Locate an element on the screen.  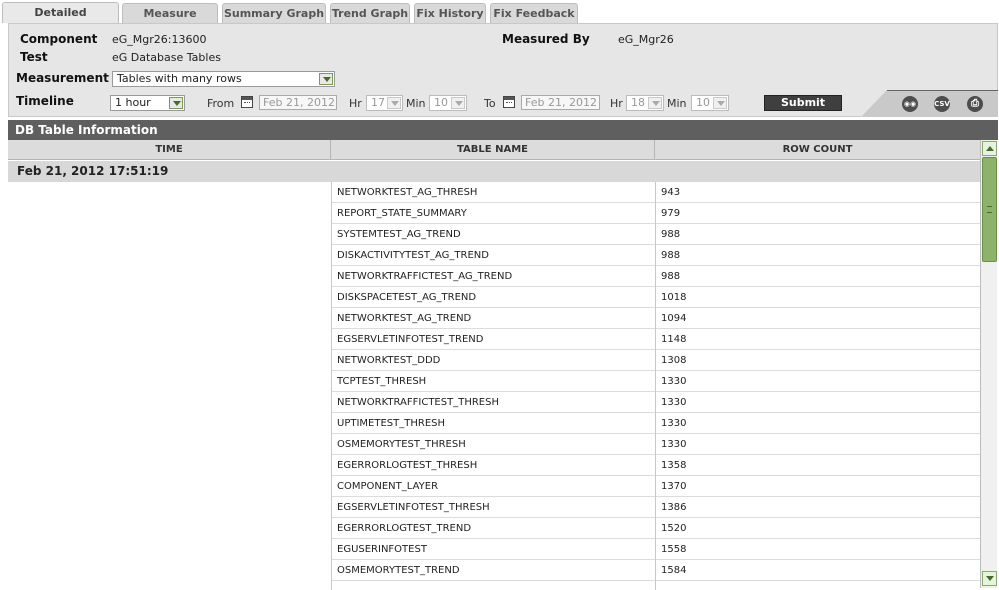
to-label: To is located at coordinates (490, 103).